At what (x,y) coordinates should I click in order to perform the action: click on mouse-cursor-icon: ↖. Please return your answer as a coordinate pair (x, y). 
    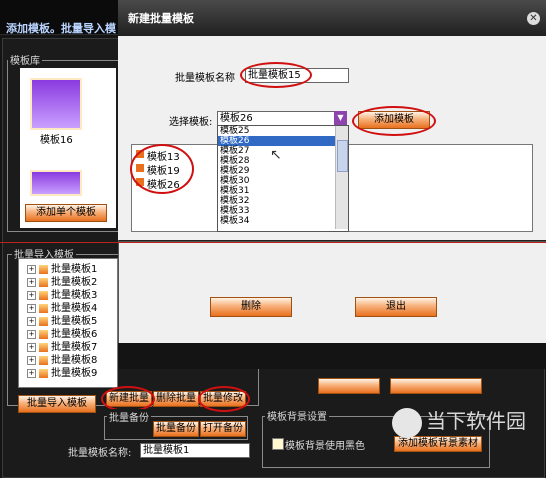
    Looking at the image, I should click on (276, 155).